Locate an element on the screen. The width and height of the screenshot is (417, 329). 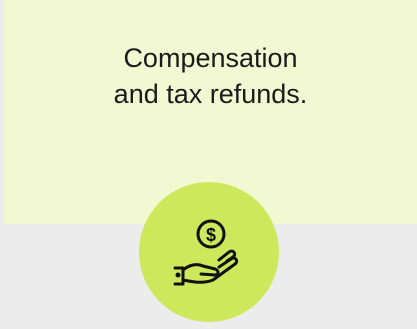
icon-badge: $ is located at coordinates (209, 252).